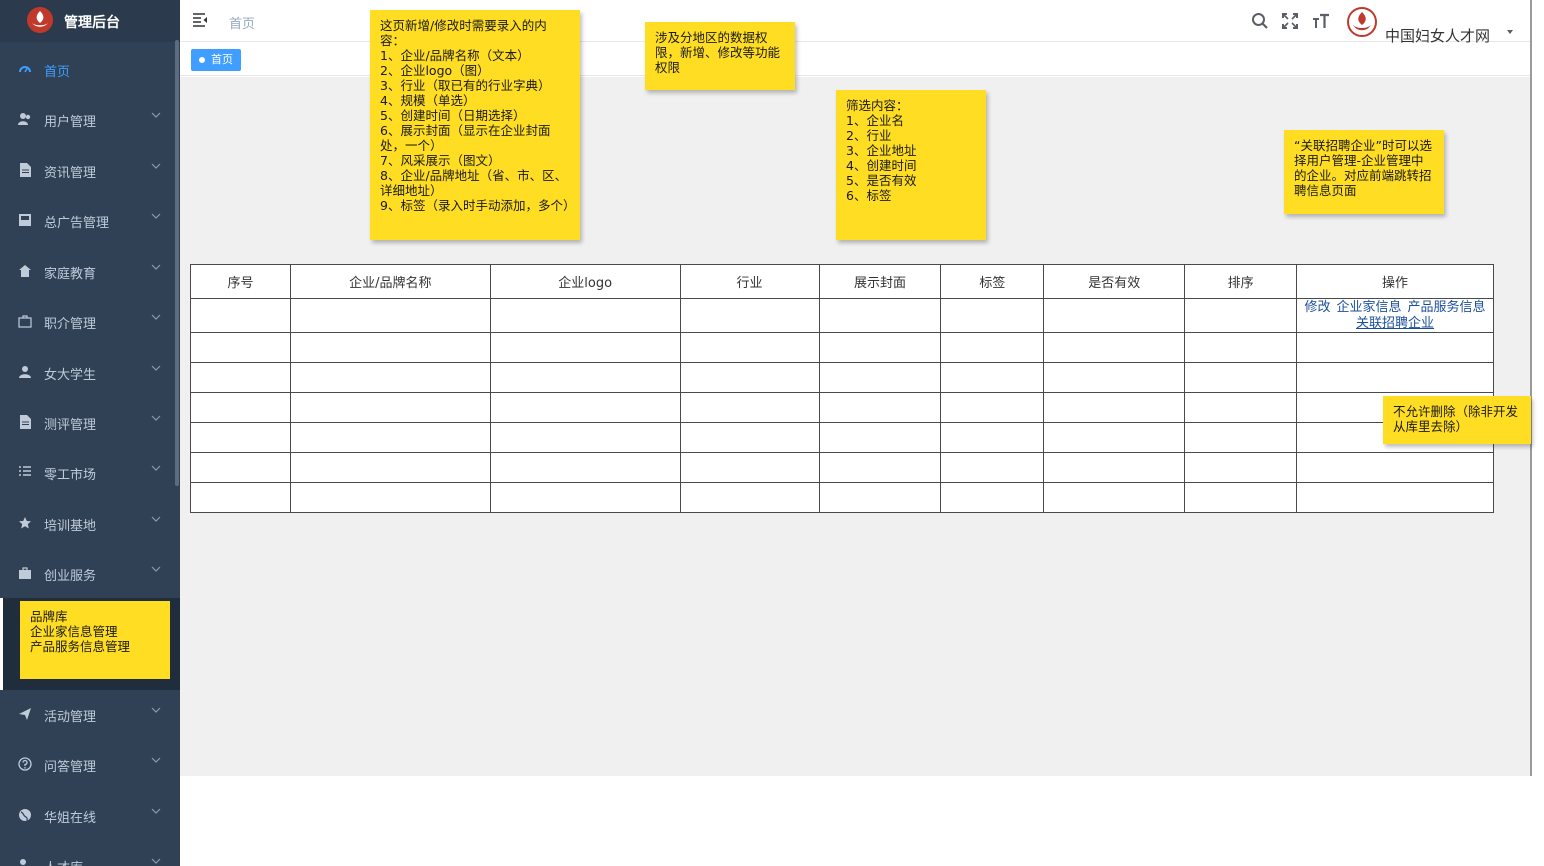 The height and width of the screenshot is (866, 1544). Describe the element at coordinates (1395, 323) in the screenshot. I see `related-recruiting-company-link: 关联招聘企业` at that location.